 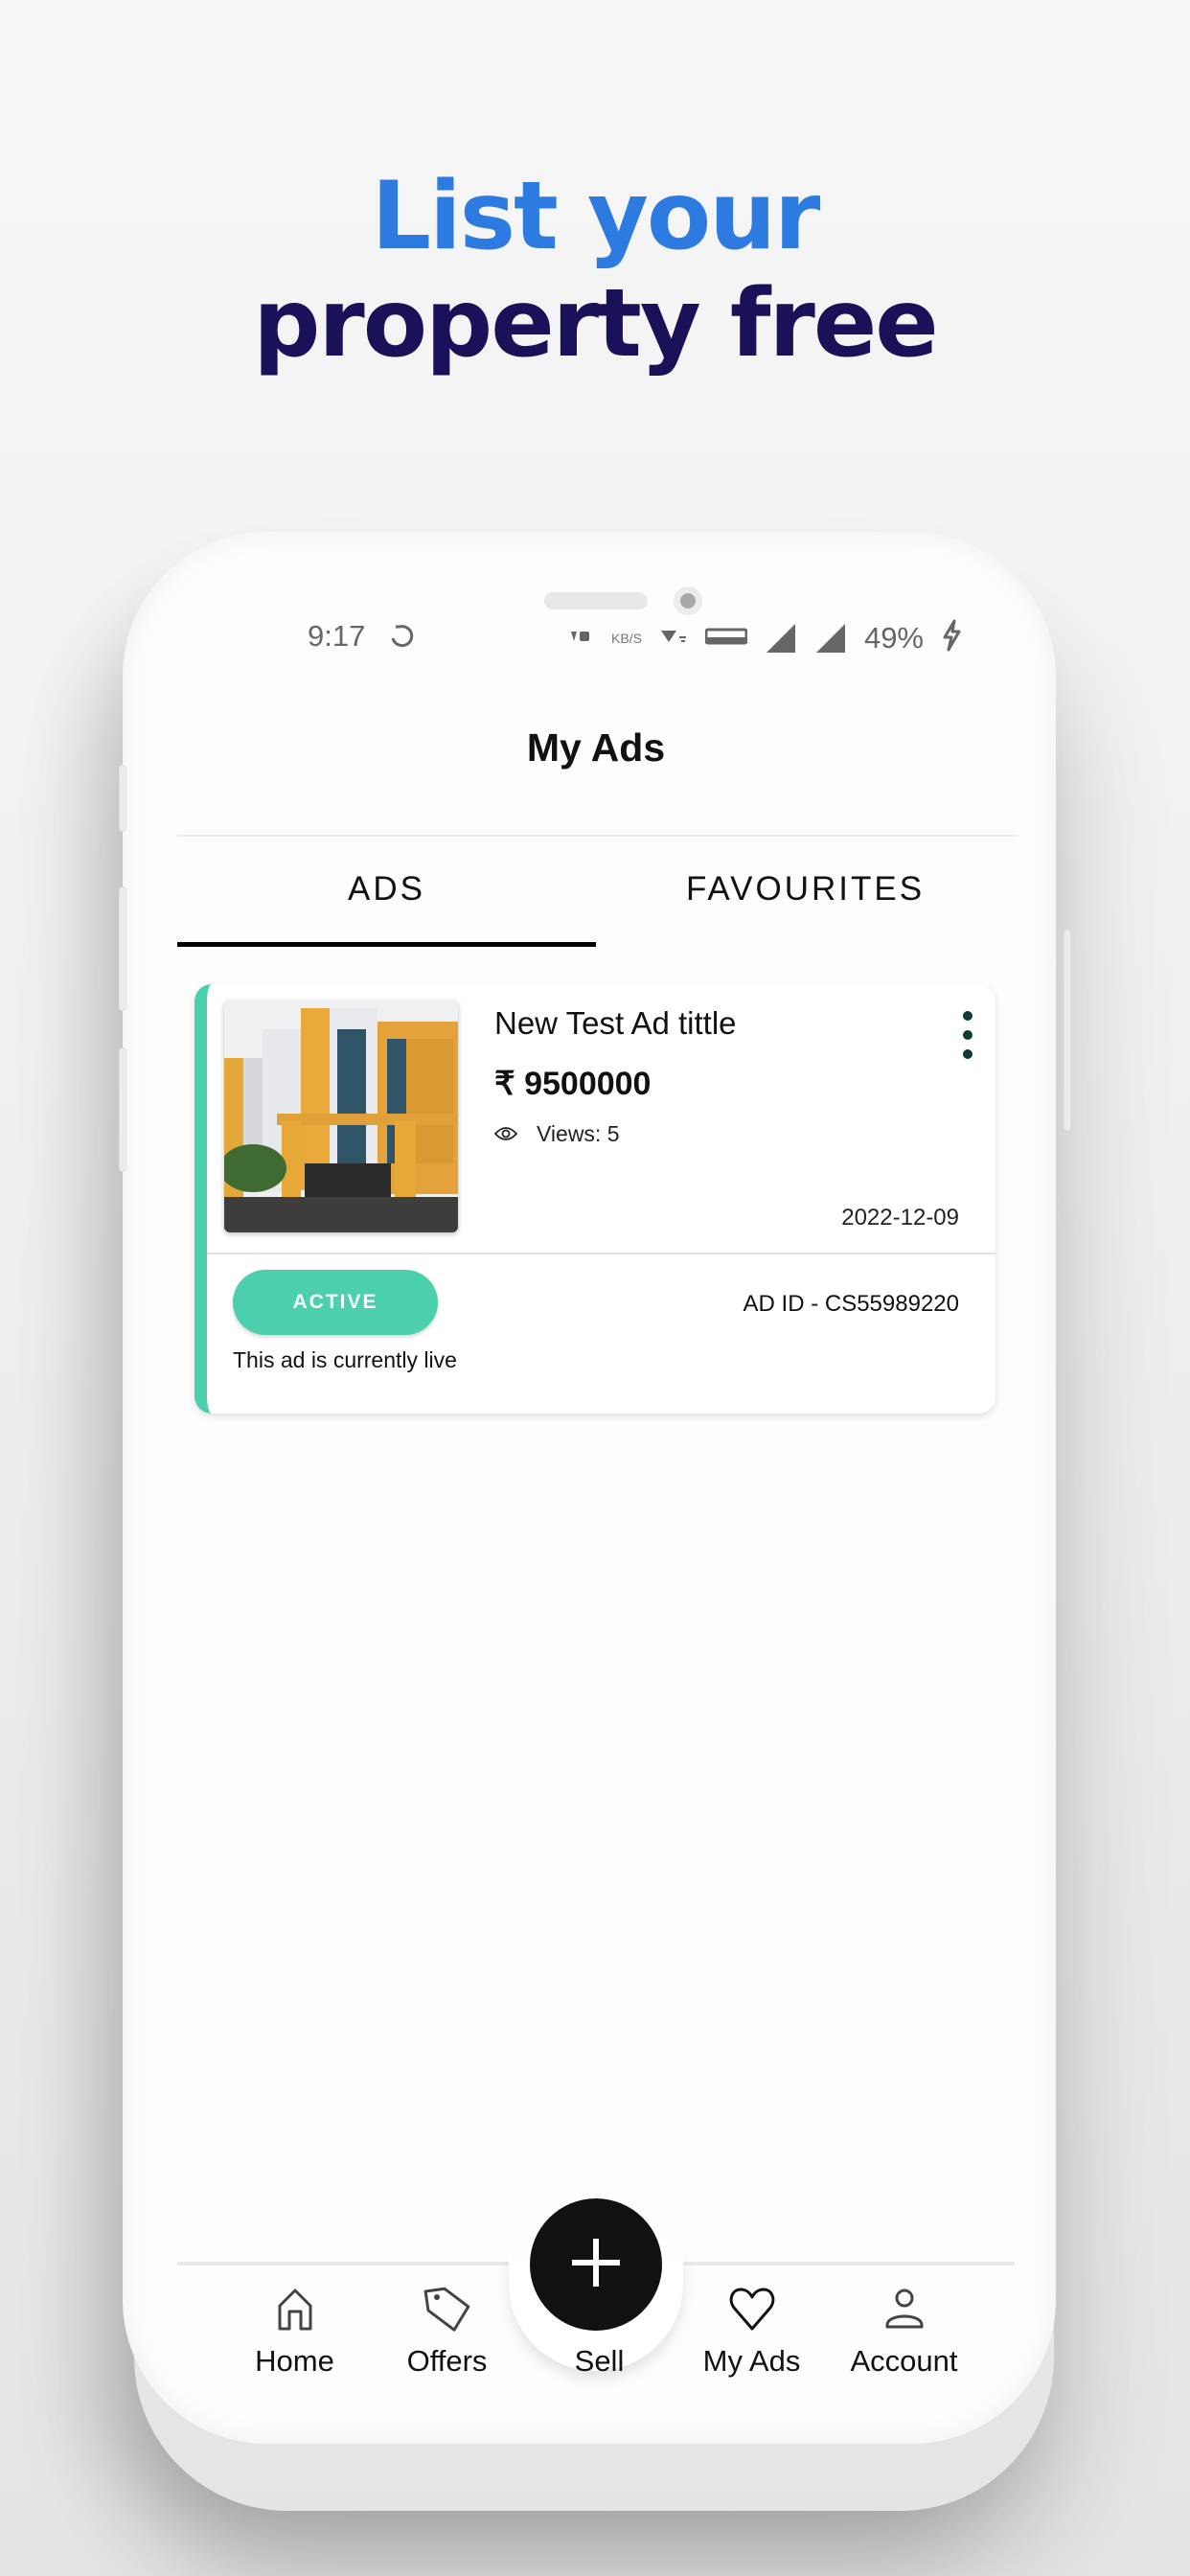 What do you see at coordinates (578, 1133) in the screenshot?
I see `views-count: Views: 5` at bounding box center [578, 1133].